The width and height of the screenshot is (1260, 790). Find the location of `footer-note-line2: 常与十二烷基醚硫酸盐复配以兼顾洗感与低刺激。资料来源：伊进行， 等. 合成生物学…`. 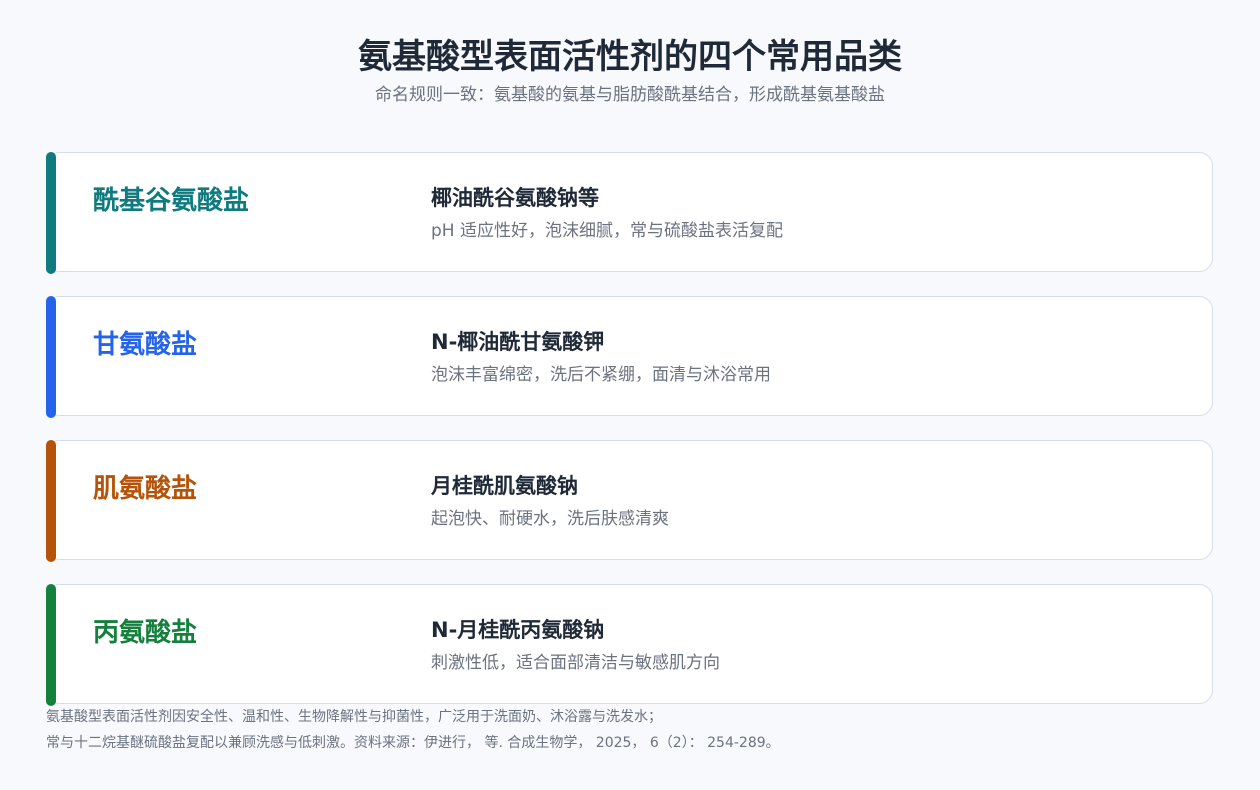

footer-note-line2: 常与十二烷基醚硫酸盐复配以兼顾洗感与低刺激。资料来源：伊进行， 等. 合成生物学… is located at coordinates (413, 743).